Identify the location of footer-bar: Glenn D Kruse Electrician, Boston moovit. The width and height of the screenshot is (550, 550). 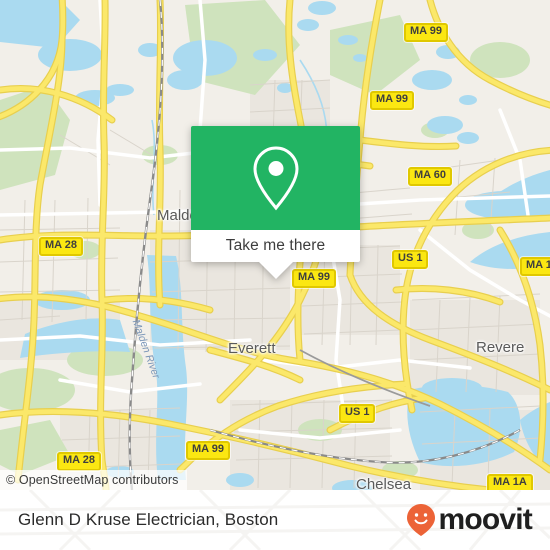
(275, 520).